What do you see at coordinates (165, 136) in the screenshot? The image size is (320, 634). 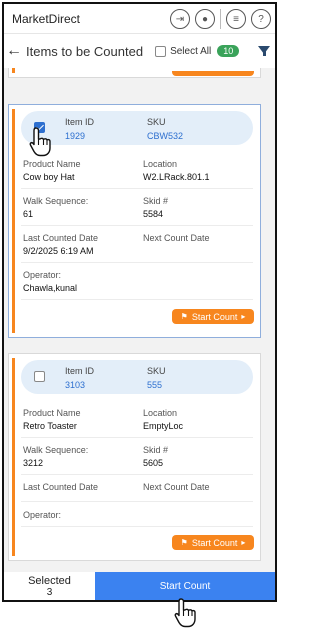 I see `sku-value: CBW532` at bounding box center [165, 136].